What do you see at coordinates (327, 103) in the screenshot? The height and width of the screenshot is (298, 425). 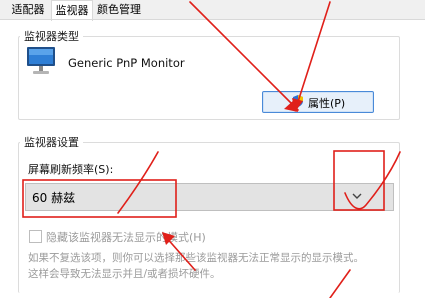 I see `properties-button-label: 属性(P)` at bounding box center [327, 103].